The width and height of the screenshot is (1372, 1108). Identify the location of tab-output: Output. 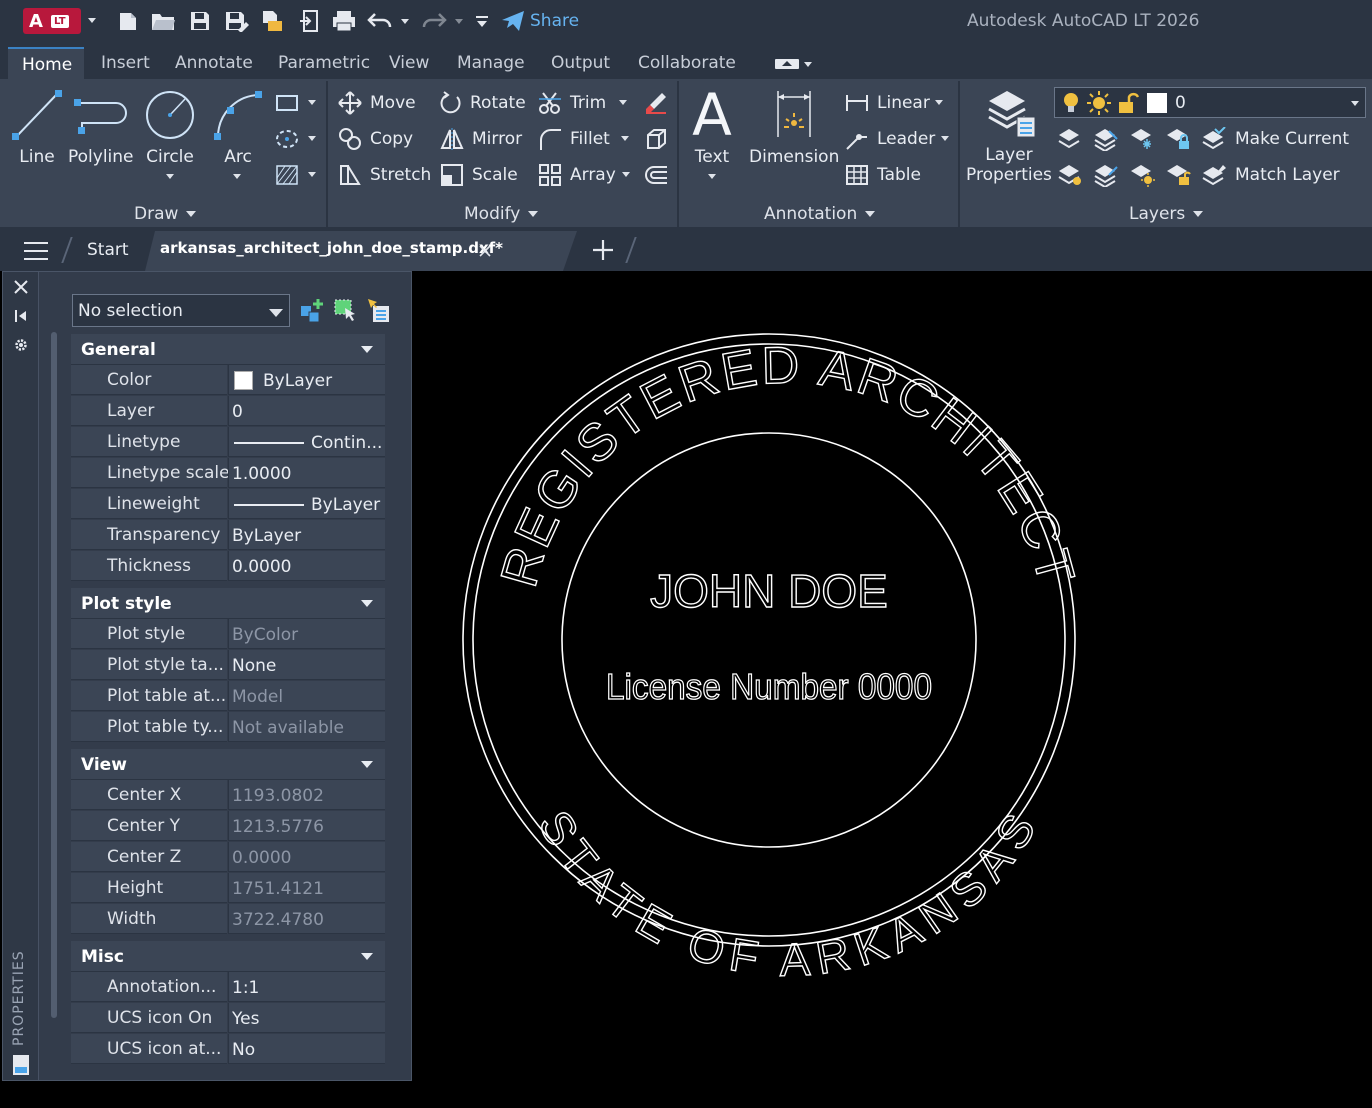
(580, 63).